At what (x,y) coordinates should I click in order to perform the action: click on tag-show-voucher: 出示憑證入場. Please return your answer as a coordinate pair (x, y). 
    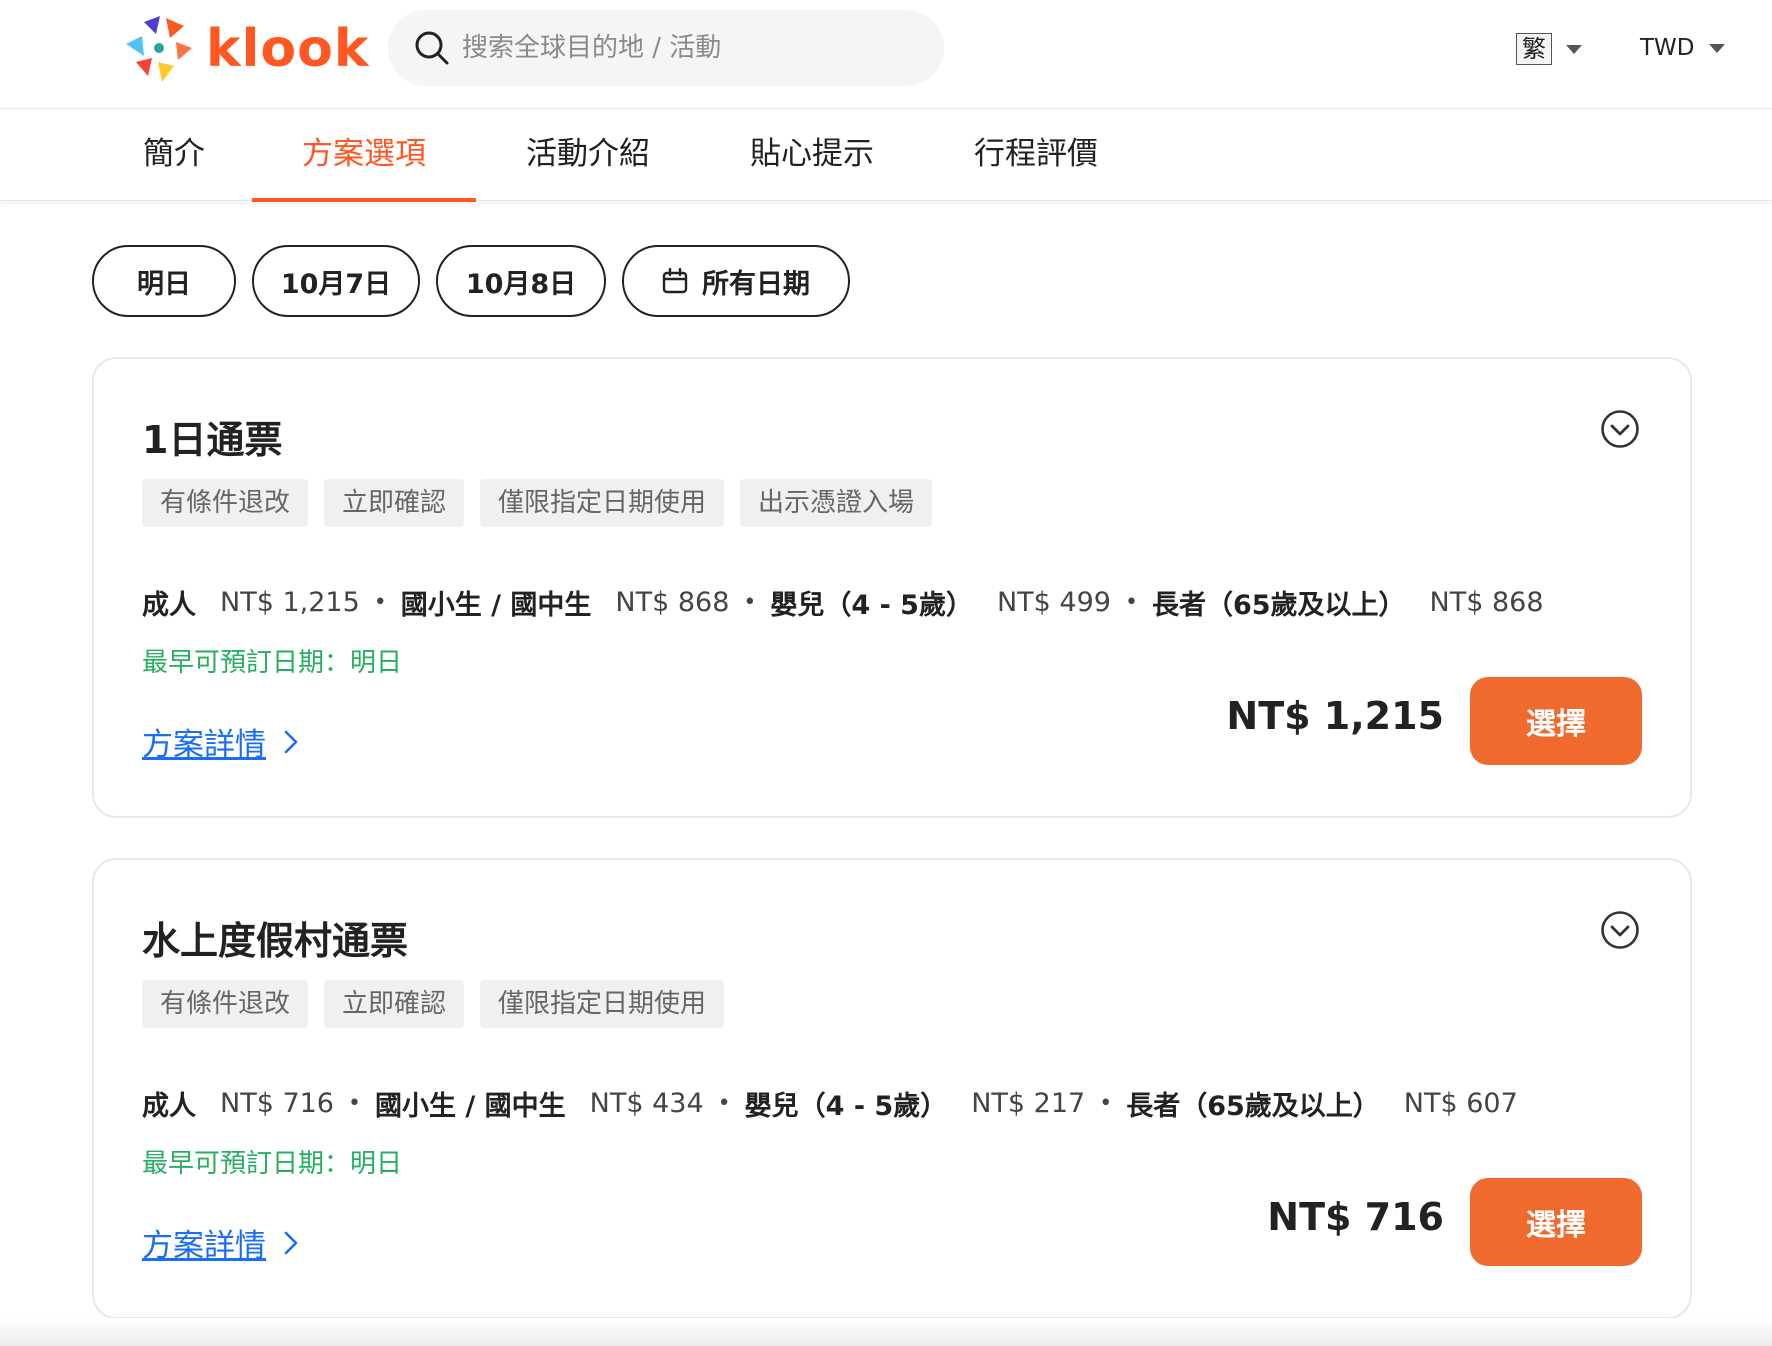
    Looking at the image, I should click on (836, 503).